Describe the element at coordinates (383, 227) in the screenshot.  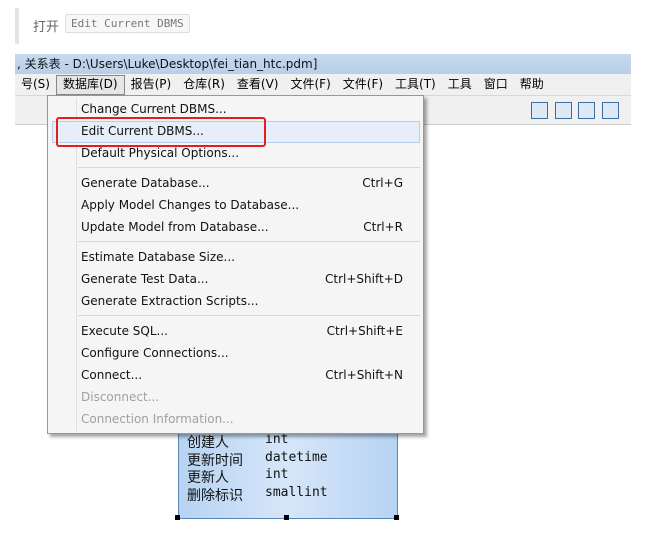
I see `menu-item-shortcut: Ctrl+R` at that location.